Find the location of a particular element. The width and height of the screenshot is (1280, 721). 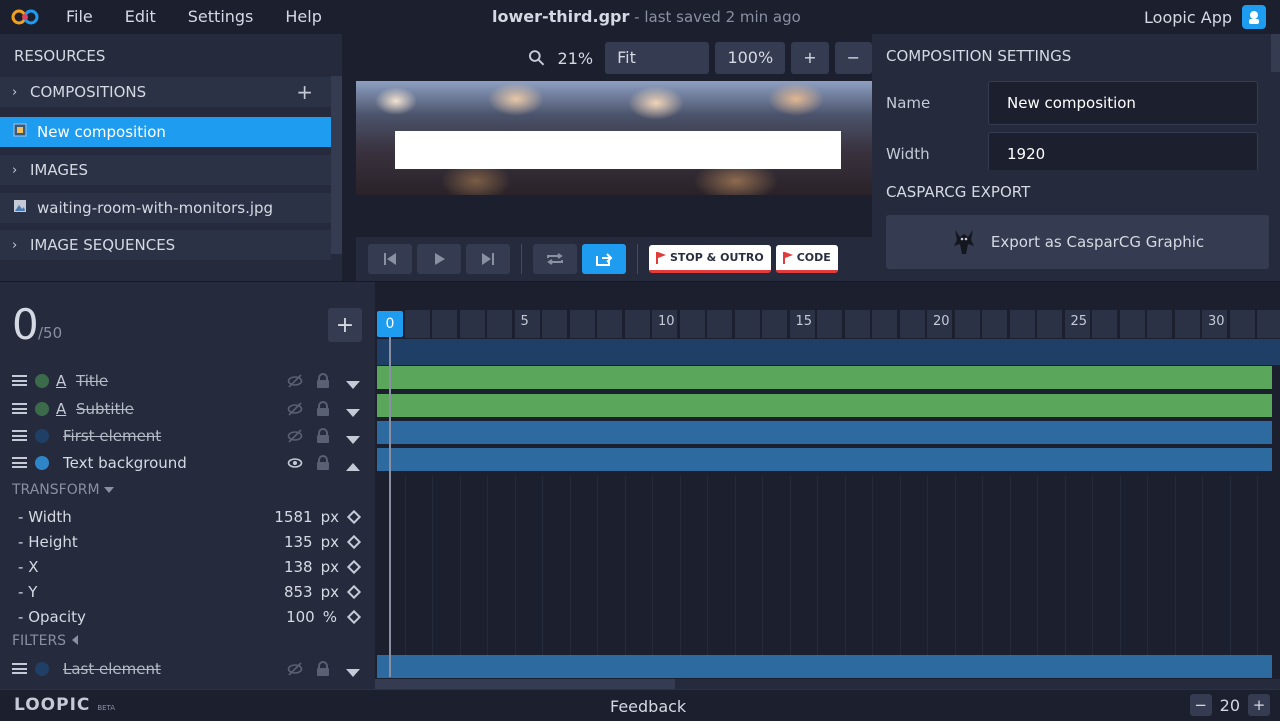

property-value: 1581 px is located at coordinates (306, 517).